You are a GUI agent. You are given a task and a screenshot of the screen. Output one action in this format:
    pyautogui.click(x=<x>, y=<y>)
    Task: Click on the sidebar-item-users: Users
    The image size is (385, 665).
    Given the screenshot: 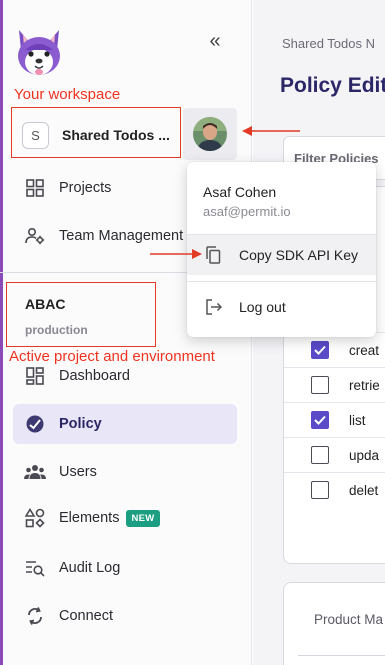 What is the action you would take?
    pyautogui.click(x=125, y=472)
    